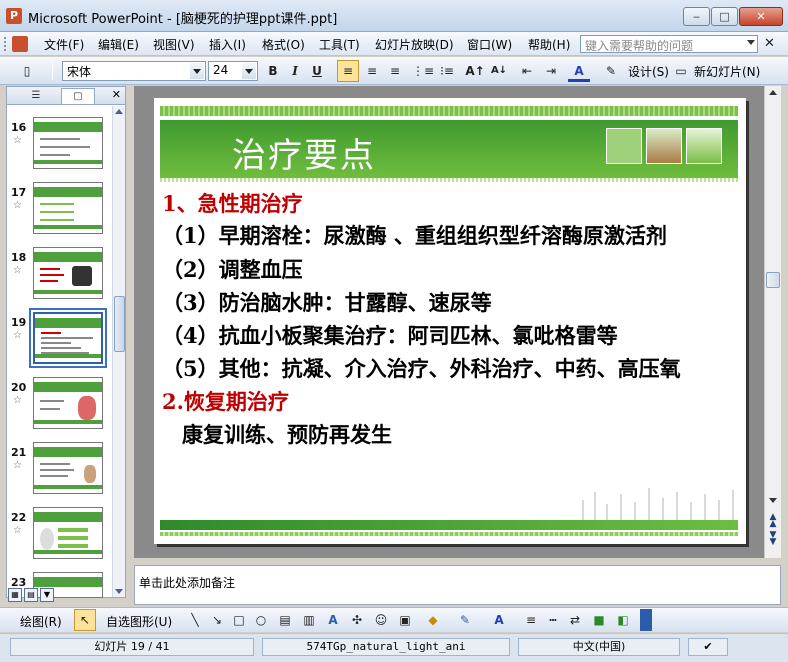  I want to click on spellcheck-icon: ✔, so click(708, 647).